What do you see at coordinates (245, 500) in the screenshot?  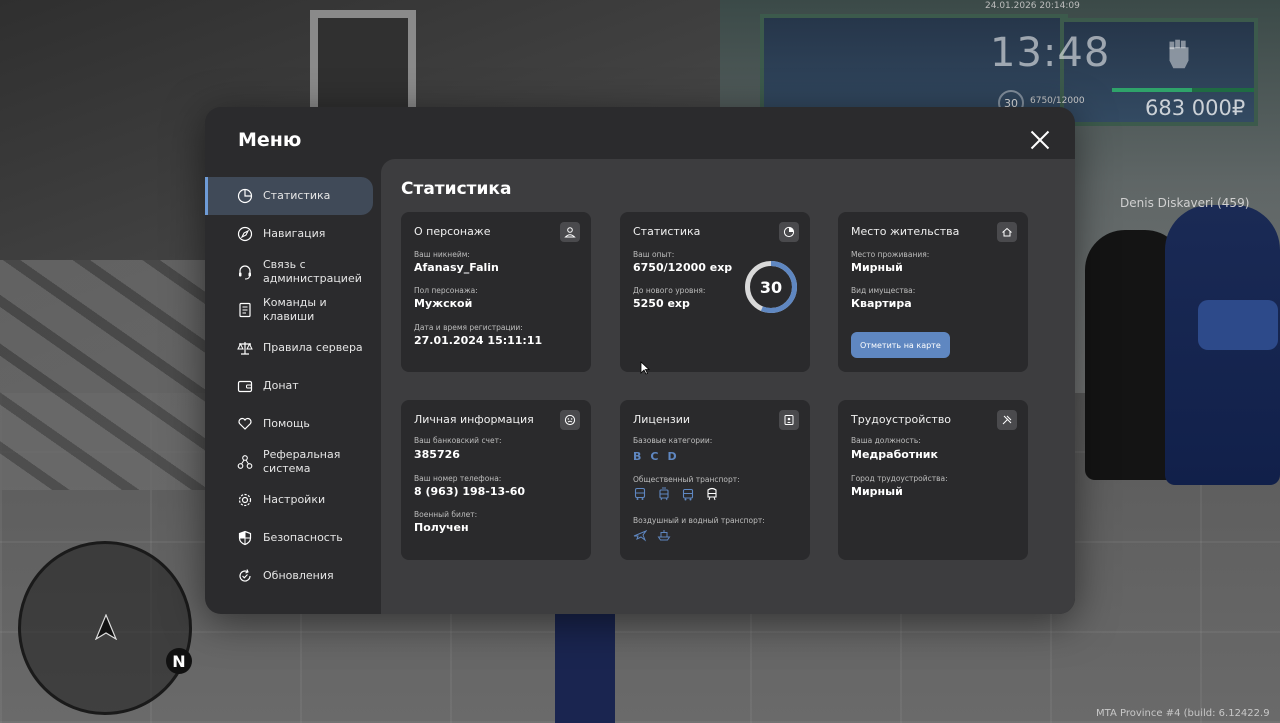 I see `gear-icon` at bounding box center [245, 500].